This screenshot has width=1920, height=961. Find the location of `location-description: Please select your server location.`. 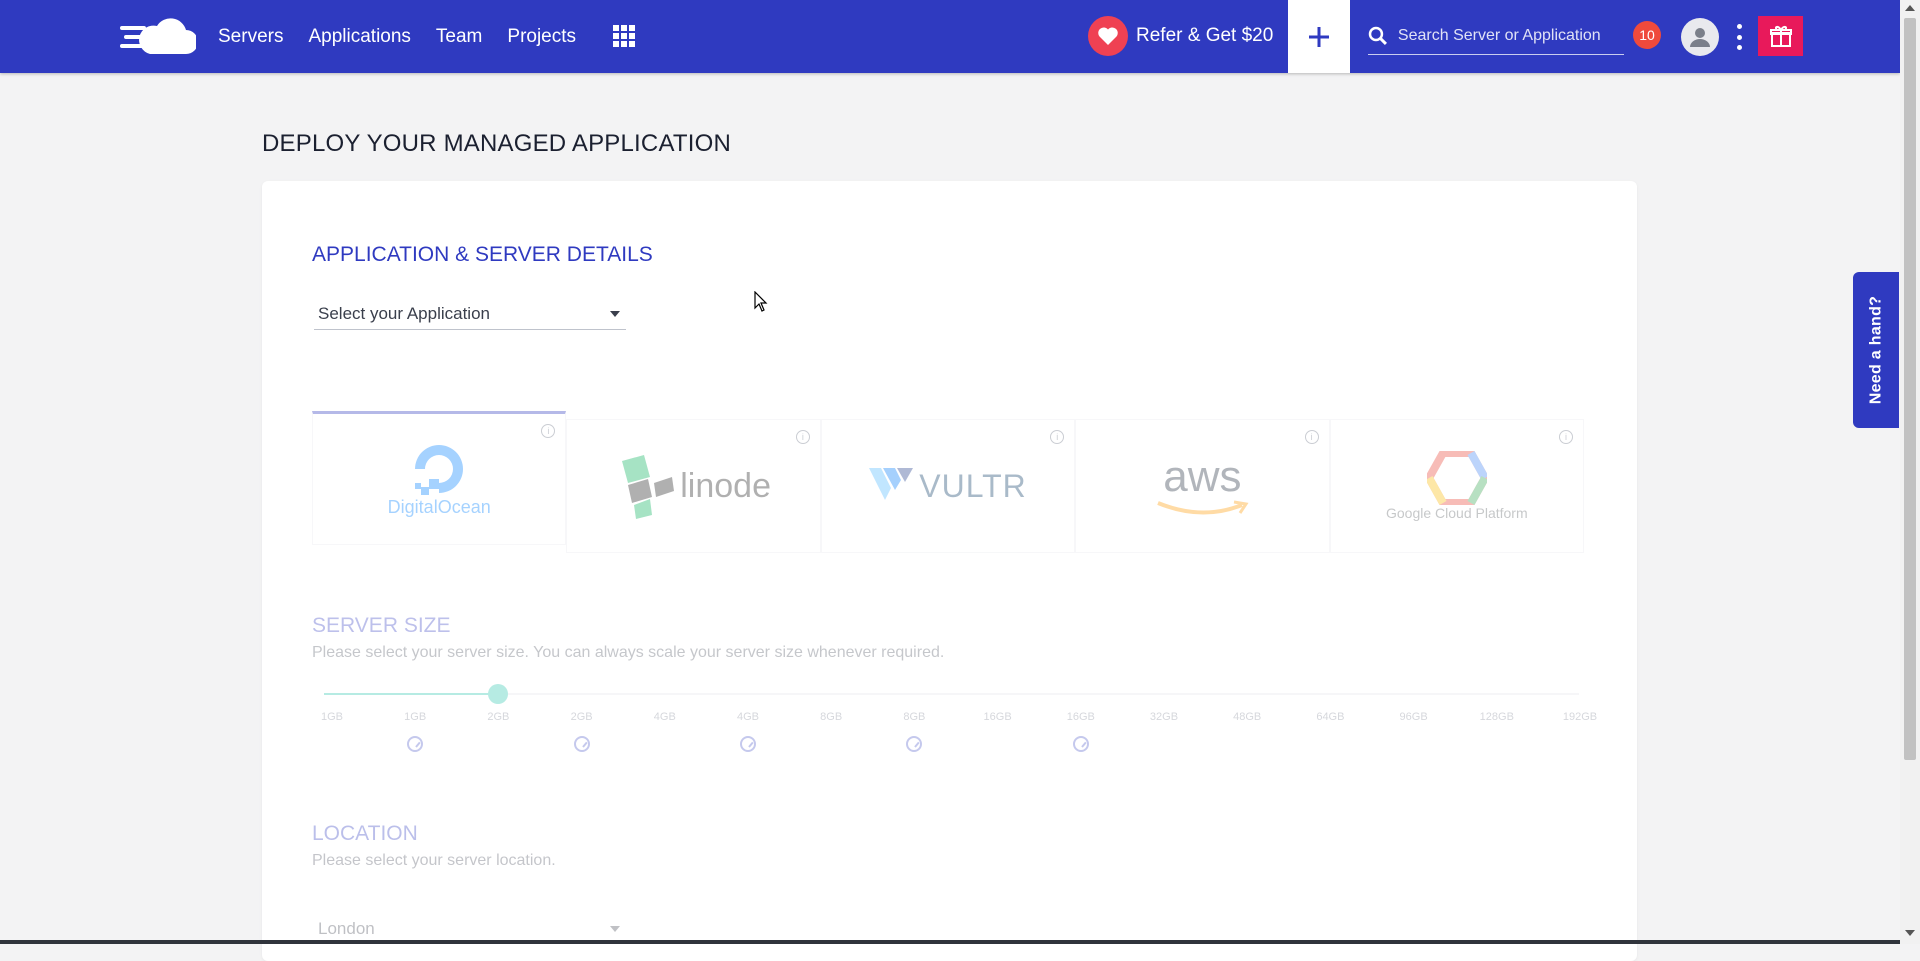

location-description: Please select your server location. is located at coordinates (434, 860).